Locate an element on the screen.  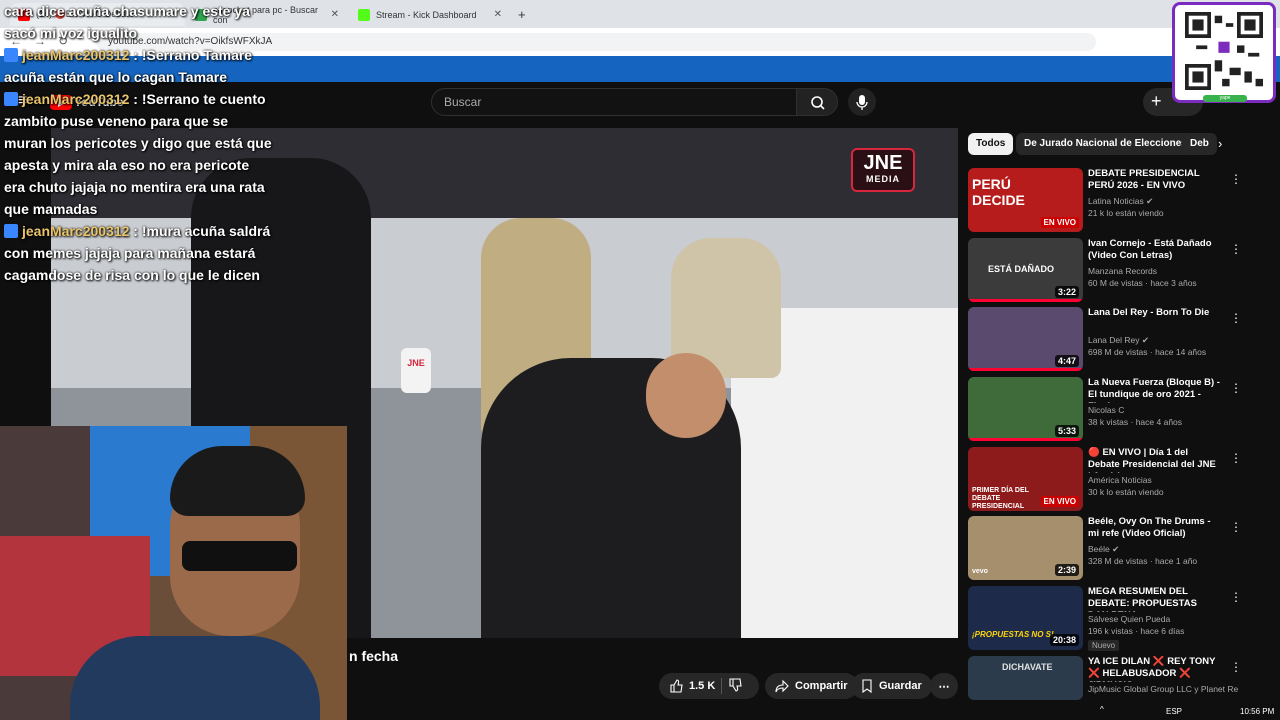
tab-kick-dashboard: Stream - Kick Dashboard ✕ is located at coordinates (430, 14).